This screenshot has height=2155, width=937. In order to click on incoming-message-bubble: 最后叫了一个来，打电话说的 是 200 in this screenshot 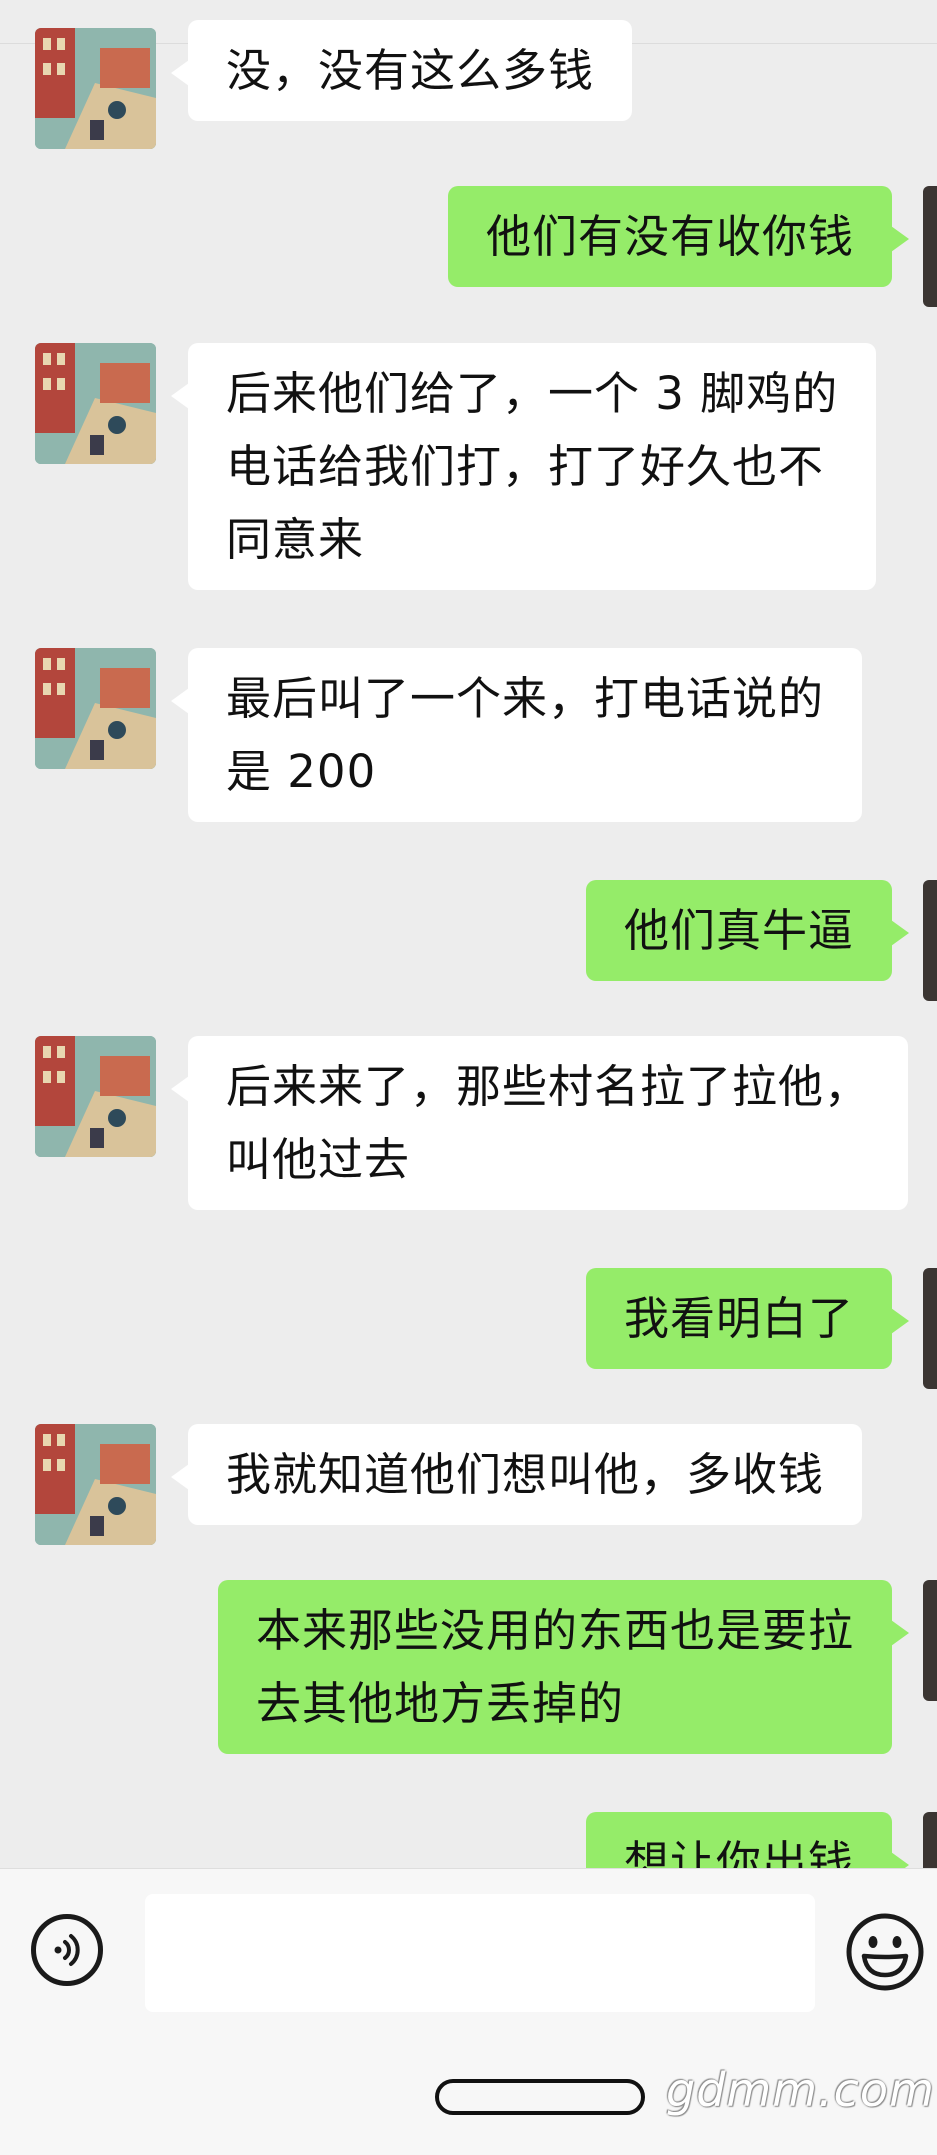, I will do `click(516, 735)`.